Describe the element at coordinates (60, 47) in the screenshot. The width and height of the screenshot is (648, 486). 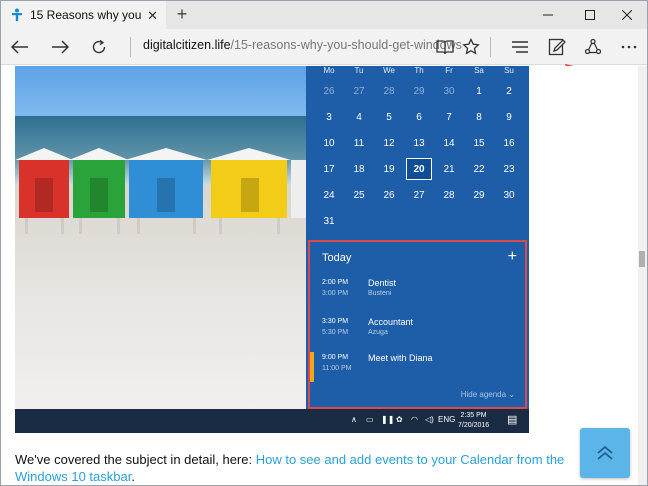
I see `forward-button` at that location.